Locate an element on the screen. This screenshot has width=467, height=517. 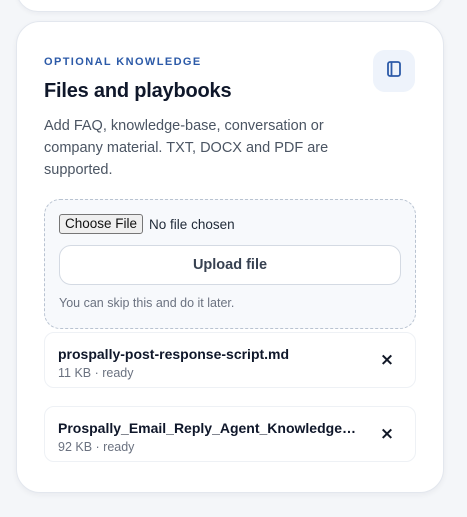
section-eyebrow: OPTIONAL KNOWLEDGE is located at coordinates (123, 62).